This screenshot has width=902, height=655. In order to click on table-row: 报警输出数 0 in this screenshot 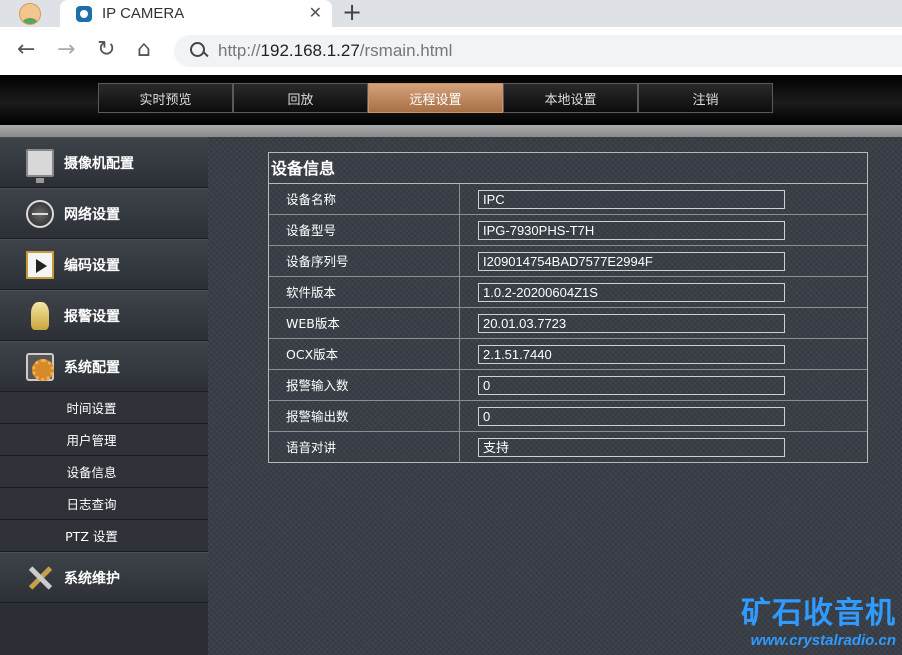, I will do `click(568, 416)`.